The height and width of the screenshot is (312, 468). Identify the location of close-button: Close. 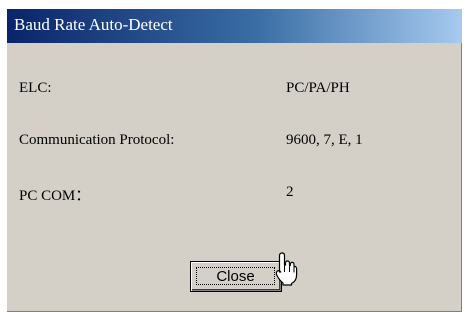
(236, 276).